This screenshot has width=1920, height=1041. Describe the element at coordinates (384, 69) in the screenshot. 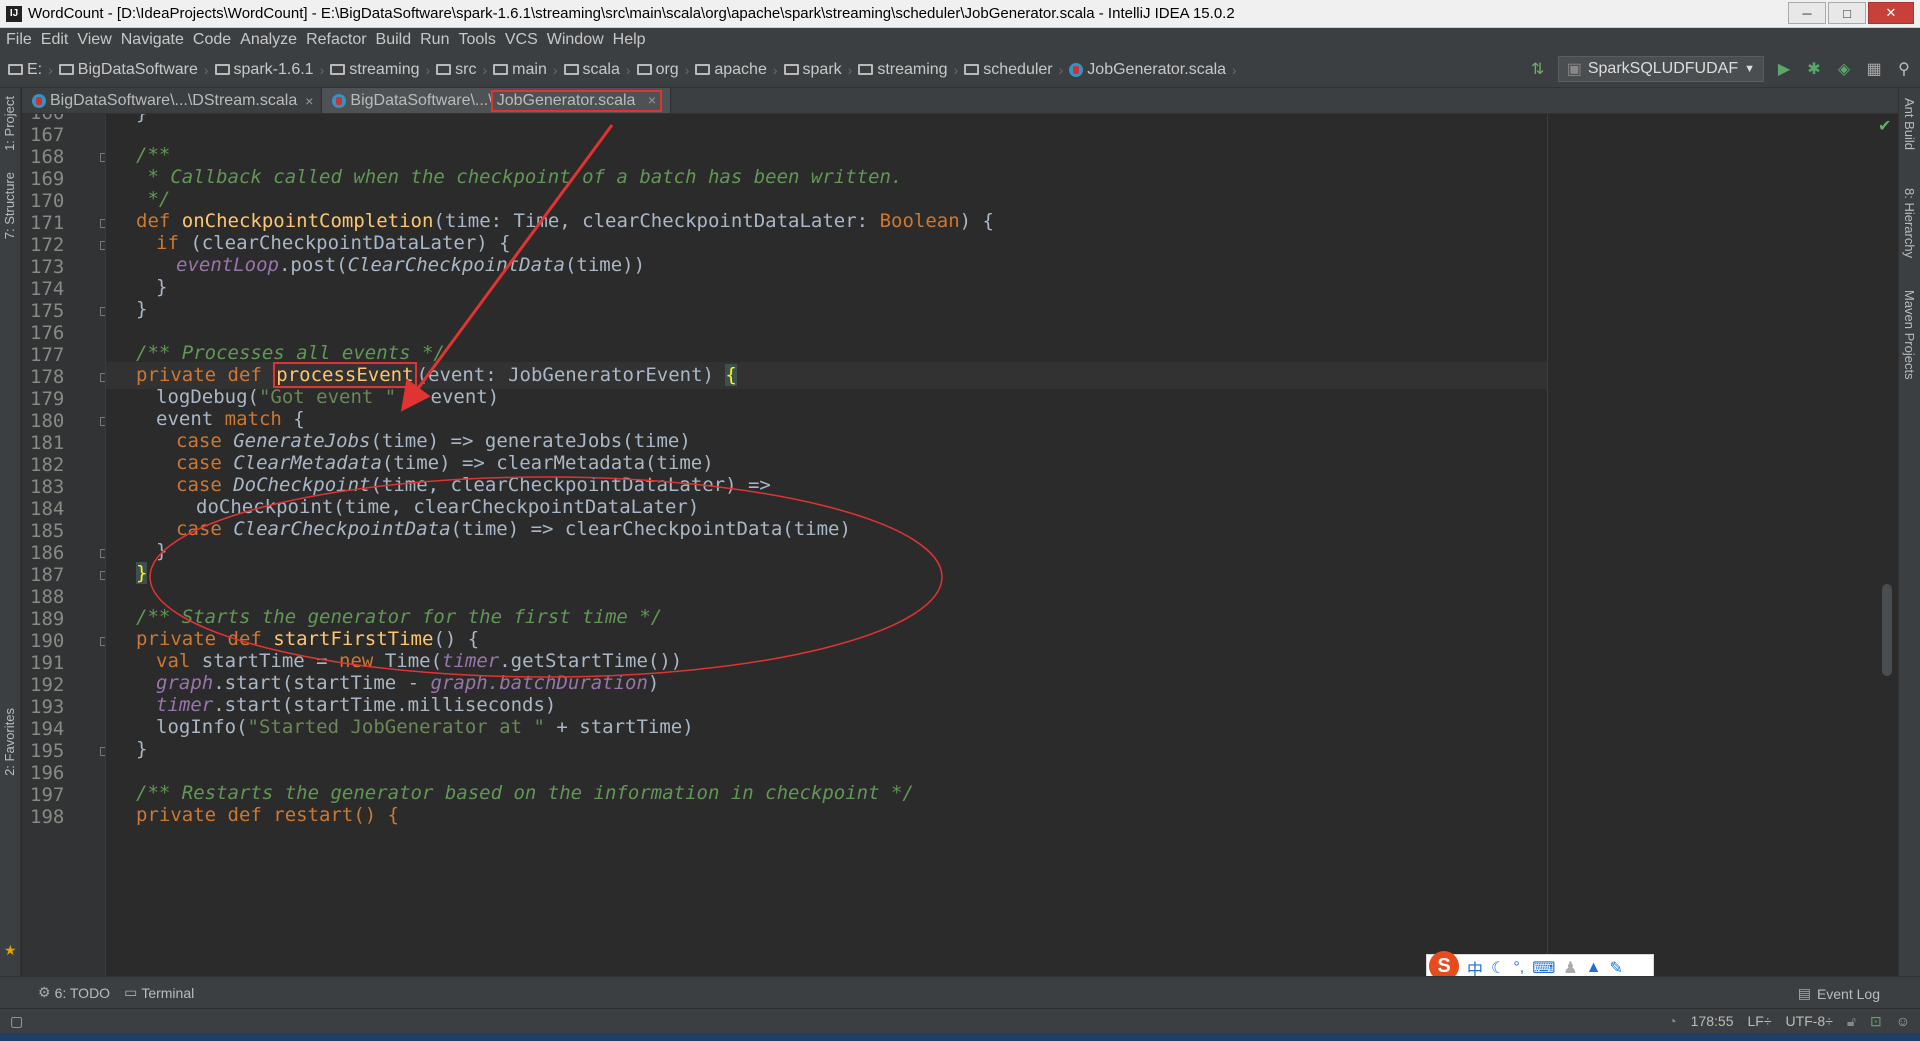

I see `breadcrumb-label: streaming` at that location.